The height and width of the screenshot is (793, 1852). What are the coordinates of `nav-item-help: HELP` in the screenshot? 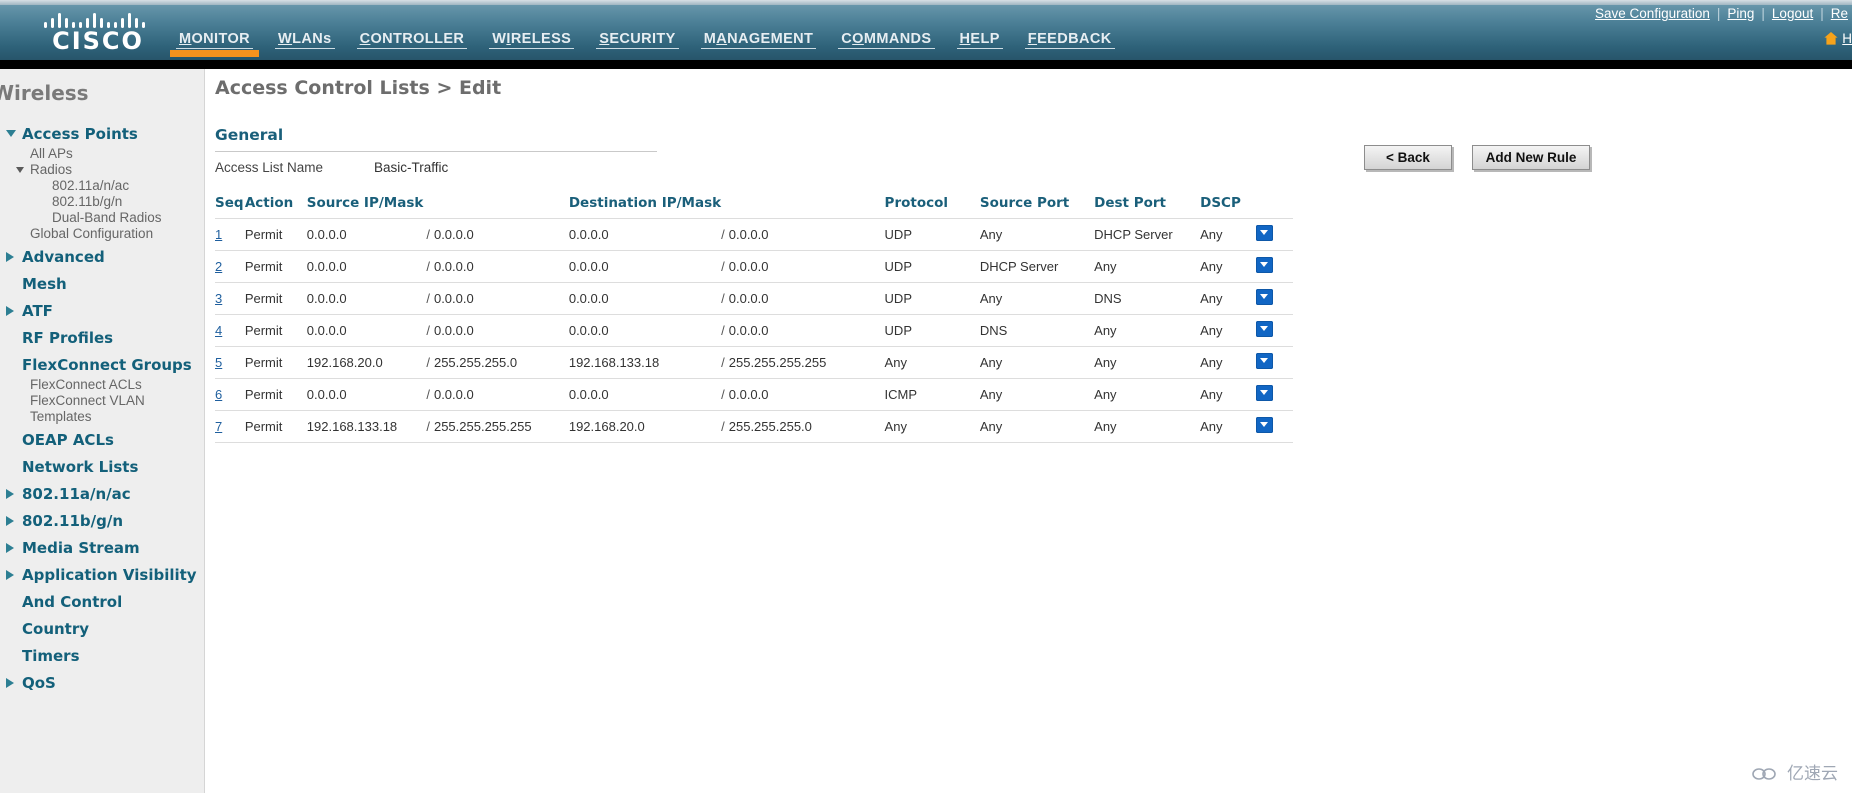 It's located at (979, 40).